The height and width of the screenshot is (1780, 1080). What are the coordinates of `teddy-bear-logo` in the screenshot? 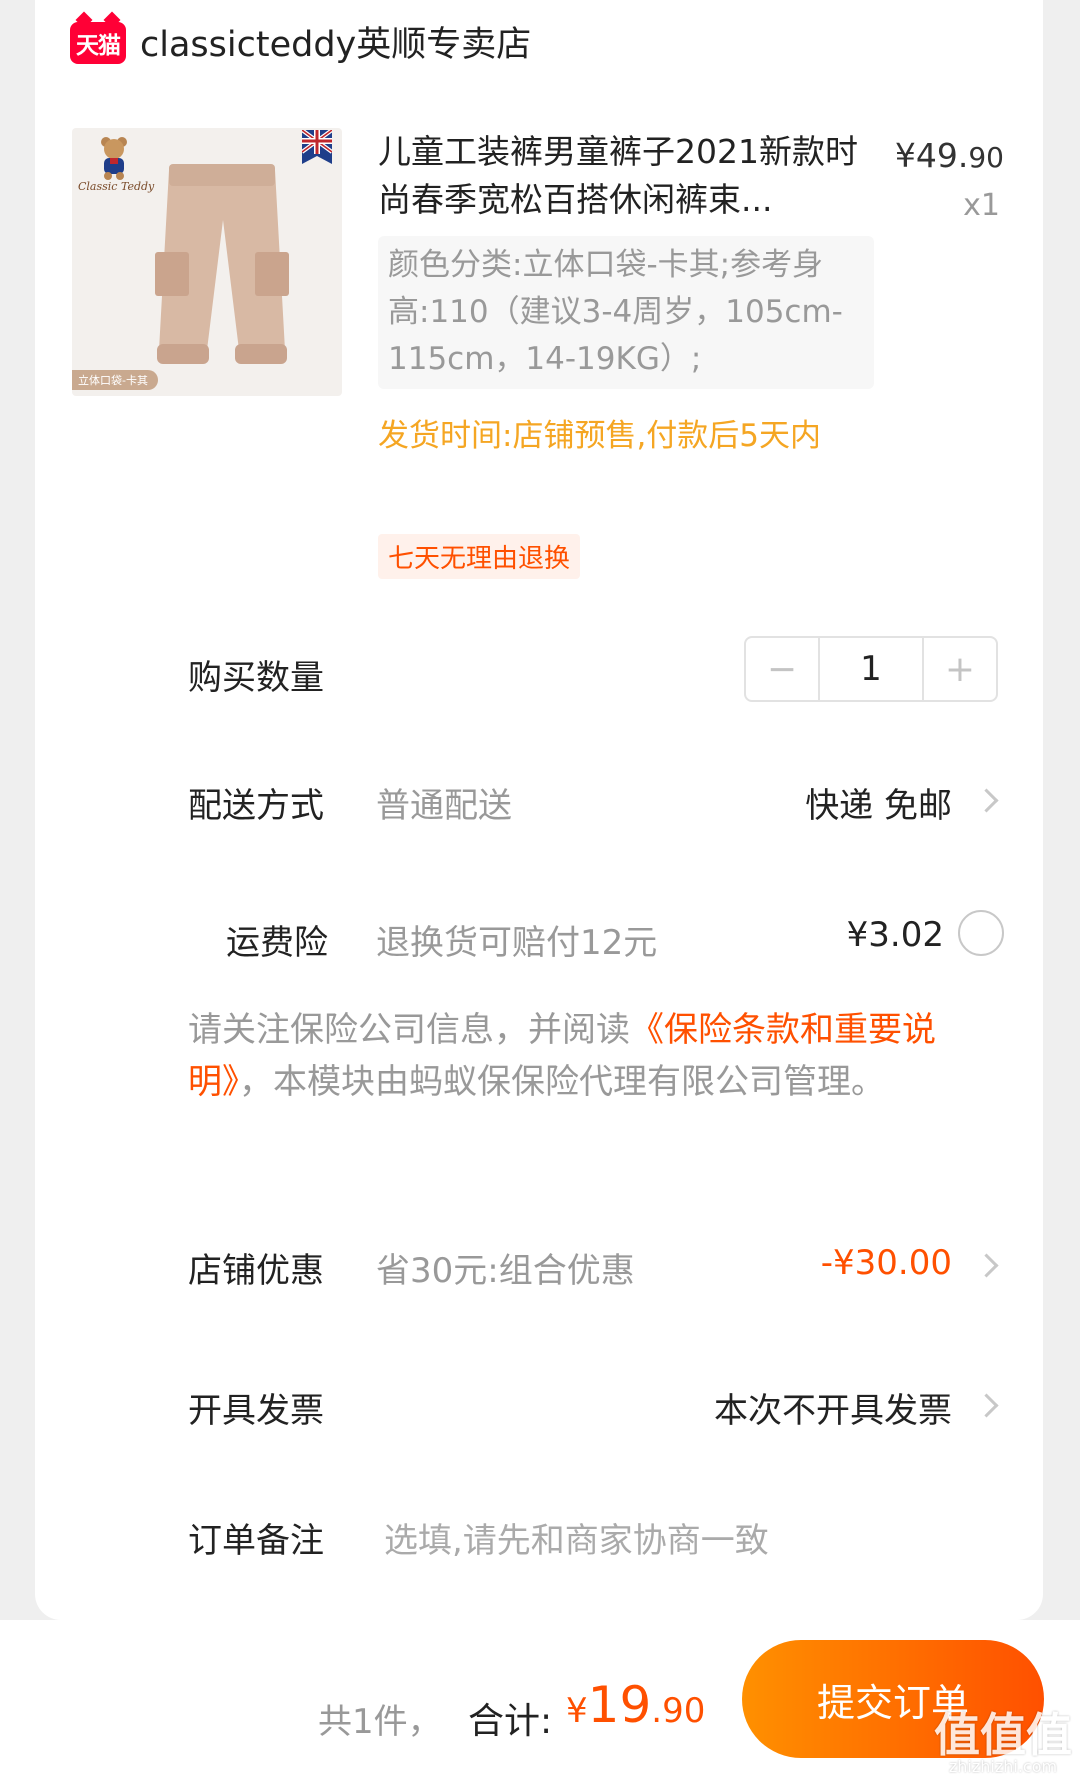 It's located at (114, 158).